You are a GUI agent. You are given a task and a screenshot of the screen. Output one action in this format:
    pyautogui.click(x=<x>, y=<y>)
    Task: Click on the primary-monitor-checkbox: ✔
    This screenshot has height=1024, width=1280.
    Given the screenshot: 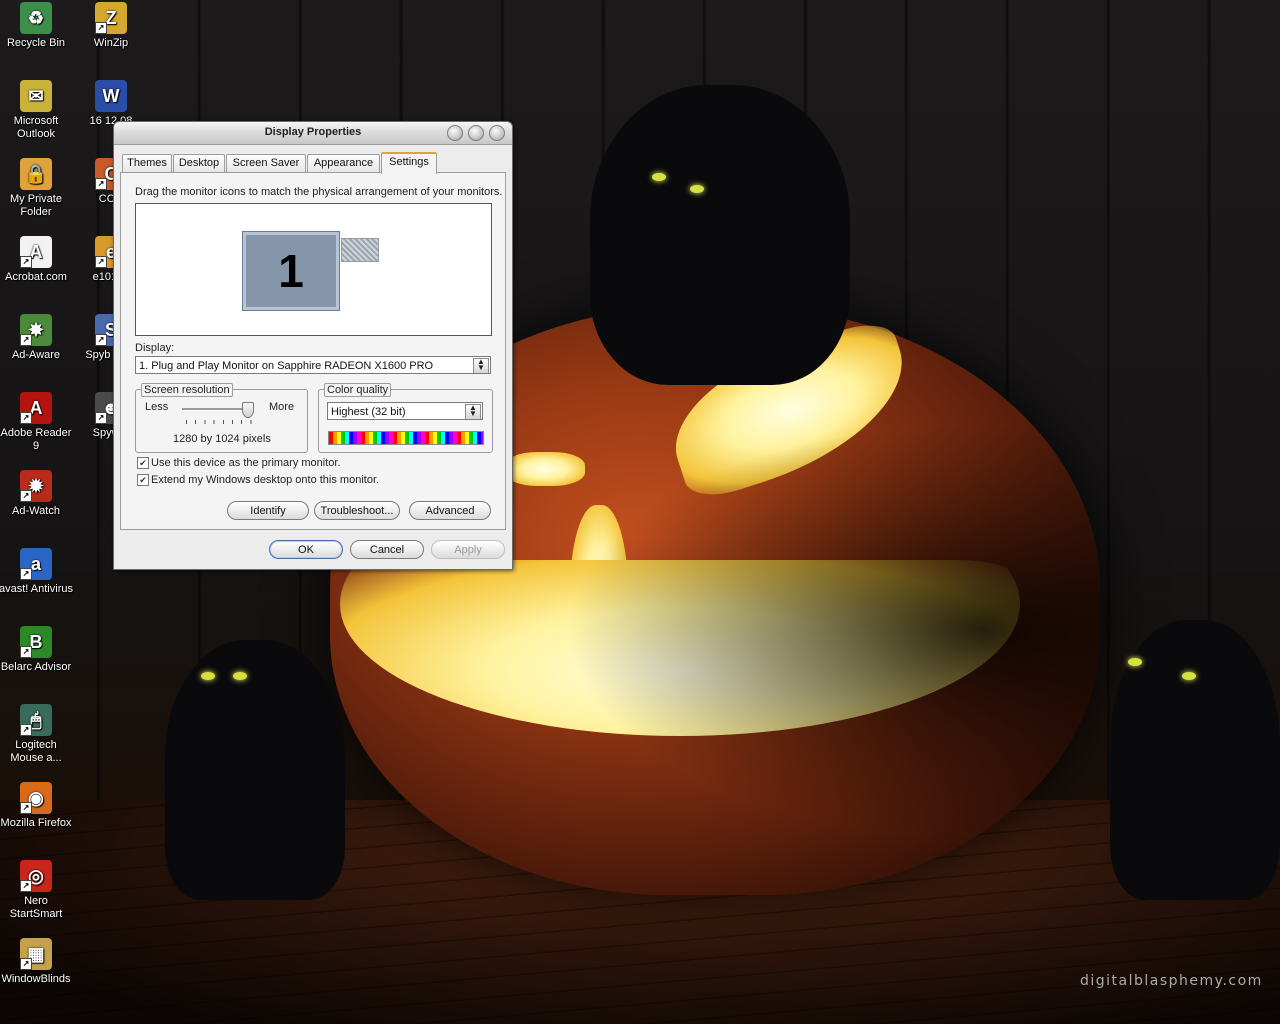 What is the action you would take?
    pyautogui.click(x=143, y=463)
    